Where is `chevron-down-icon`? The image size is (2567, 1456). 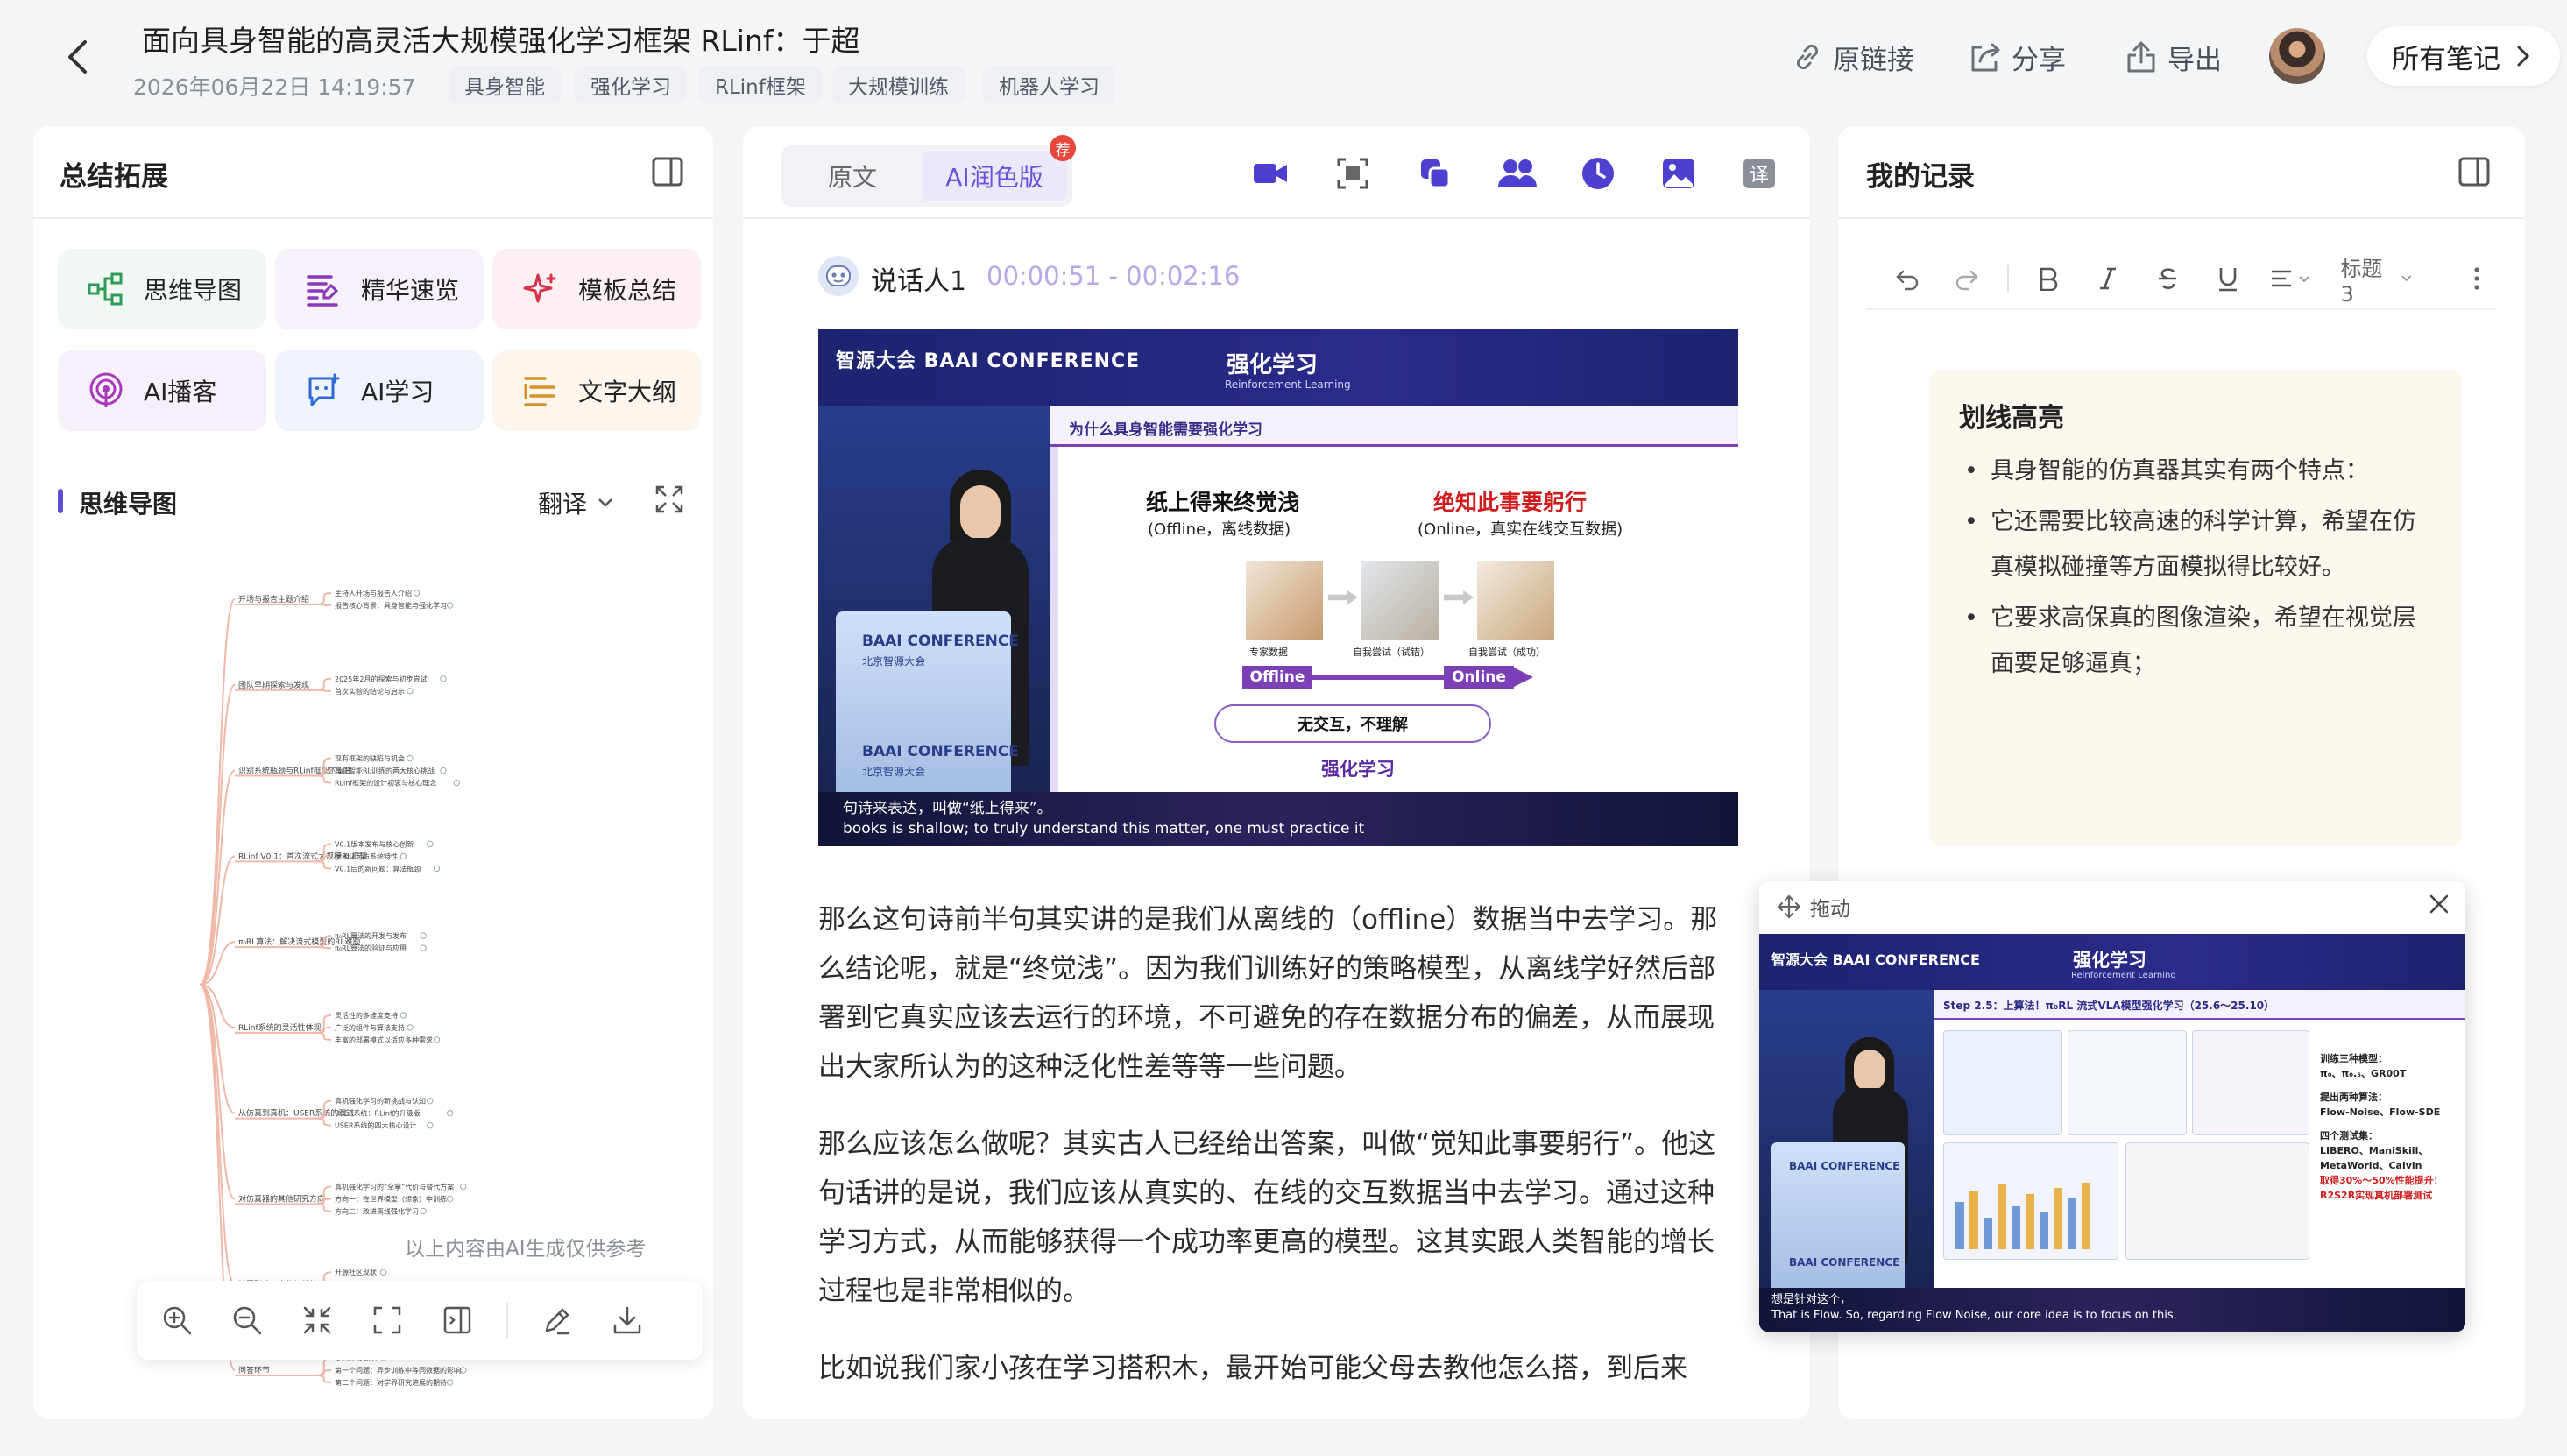
chevron-down-icon is located at coordinates (605, 502).